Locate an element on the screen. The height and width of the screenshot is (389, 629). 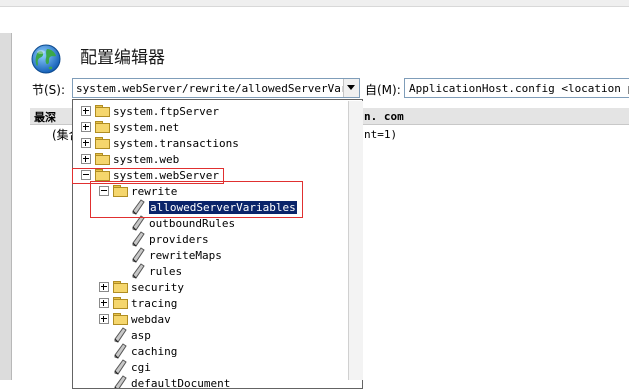
tree-scrollbar is located at coordinates (355, 240).